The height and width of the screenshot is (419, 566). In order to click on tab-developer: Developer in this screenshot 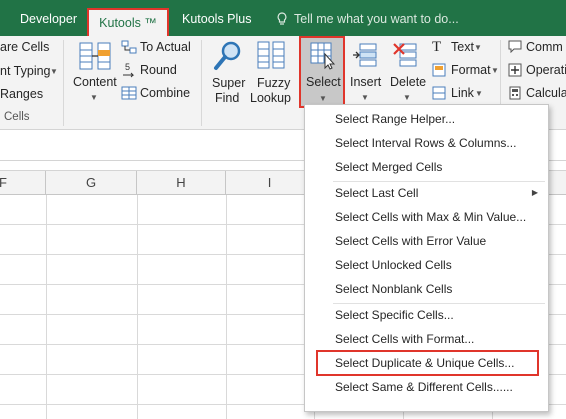, I will do `click(48, 18)`.